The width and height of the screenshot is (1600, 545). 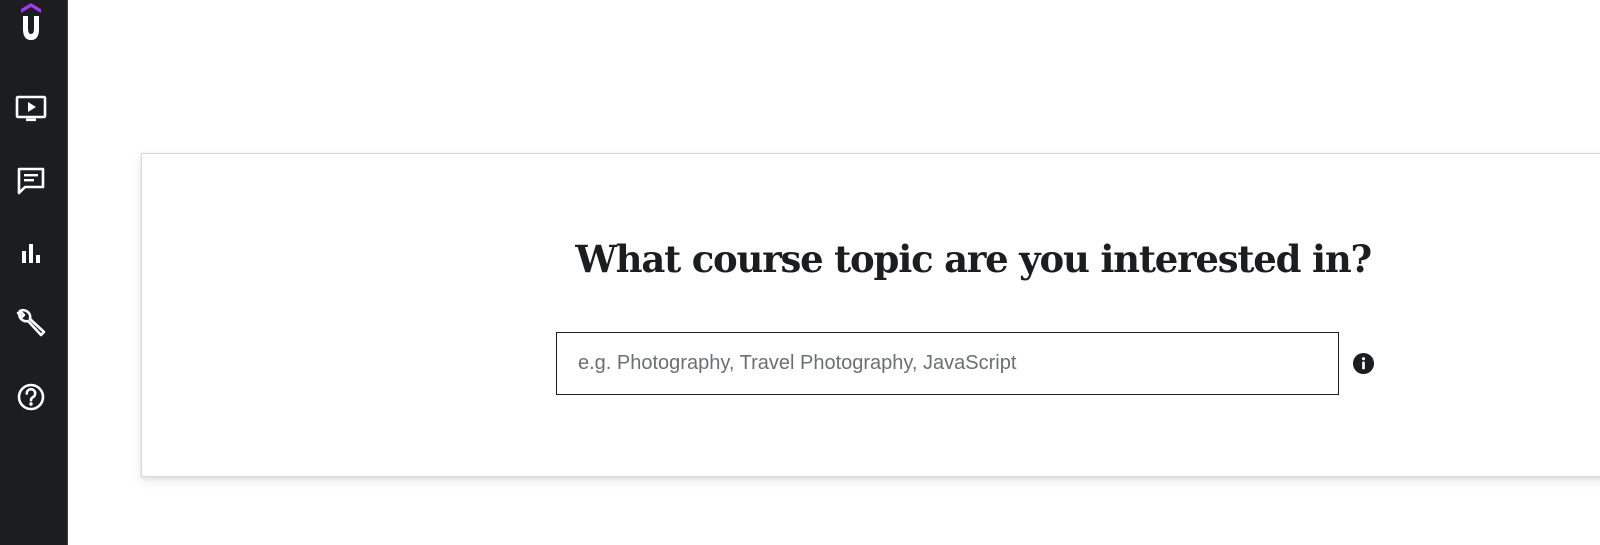 I want to click on sidebar-item-communication, so click(x=31, y=181).